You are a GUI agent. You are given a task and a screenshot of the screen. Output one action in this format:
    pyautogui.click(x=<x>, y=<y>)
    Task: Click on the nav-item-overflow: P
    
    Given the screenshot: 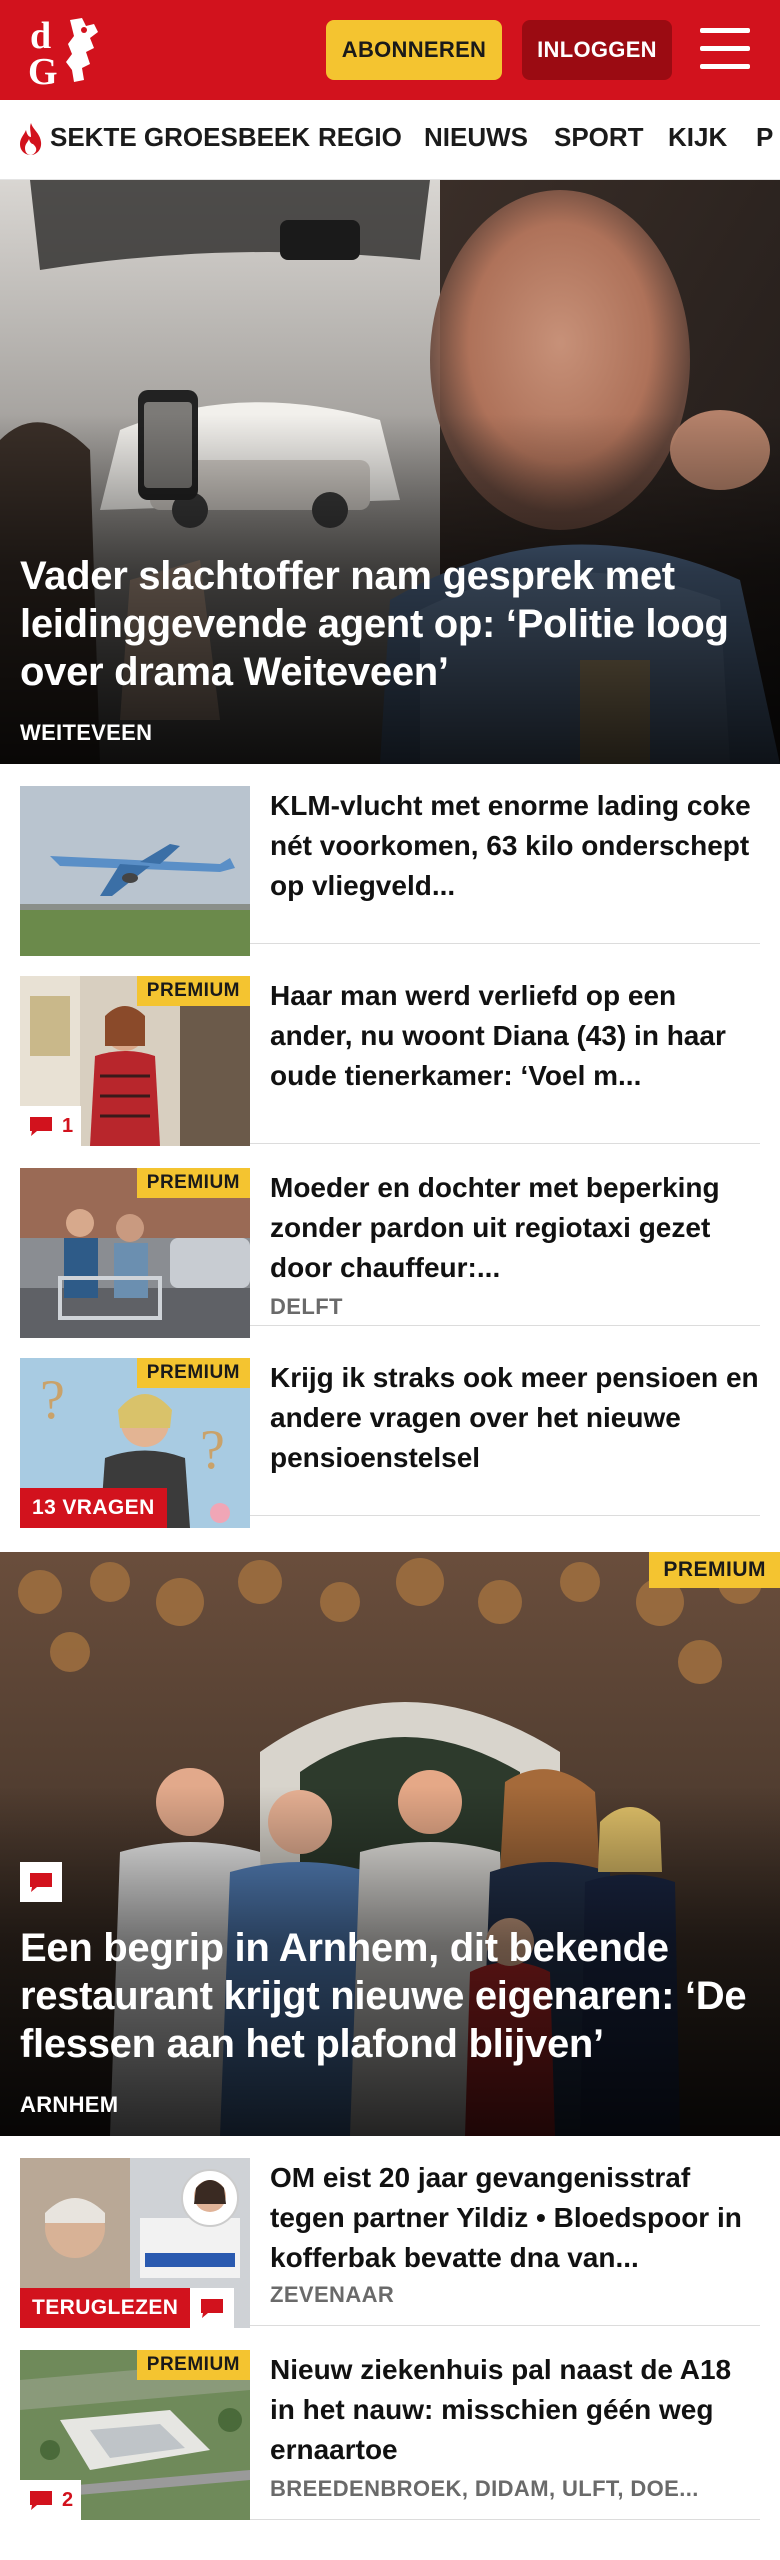 What is the action you would take?
    pyautogui.click(x=764, y=137)
    